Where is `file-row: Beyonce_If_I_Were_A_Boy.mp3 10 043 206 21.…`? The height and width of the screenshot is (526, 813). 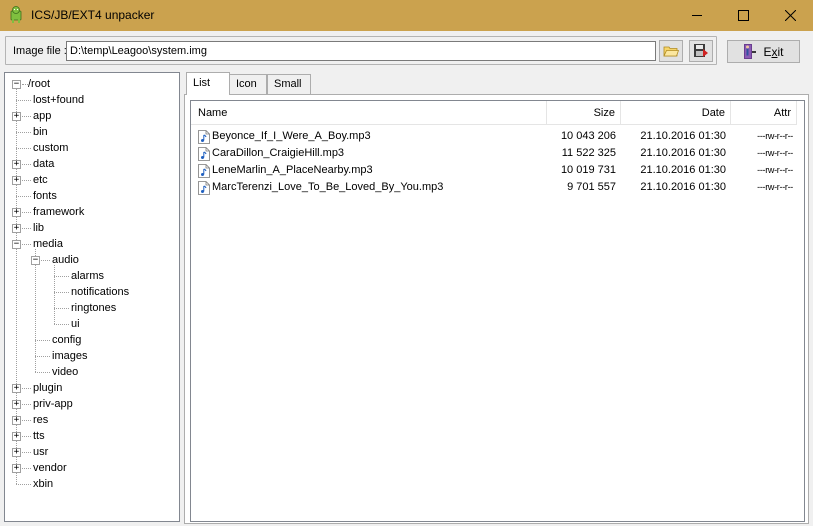
file-row: Beyonce_If_I_Were_A_Boy.mp3 10 043 206 21.… is located at coordinates (494, 136).